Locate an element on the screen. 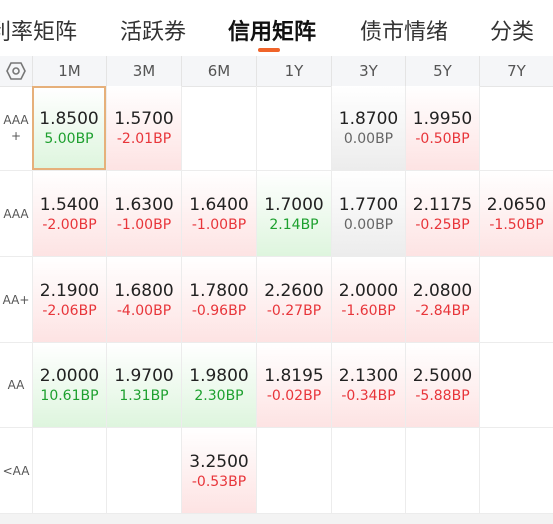  matrix-cell: 1.7800 -0.96BP is located at coordinates (218, 299).